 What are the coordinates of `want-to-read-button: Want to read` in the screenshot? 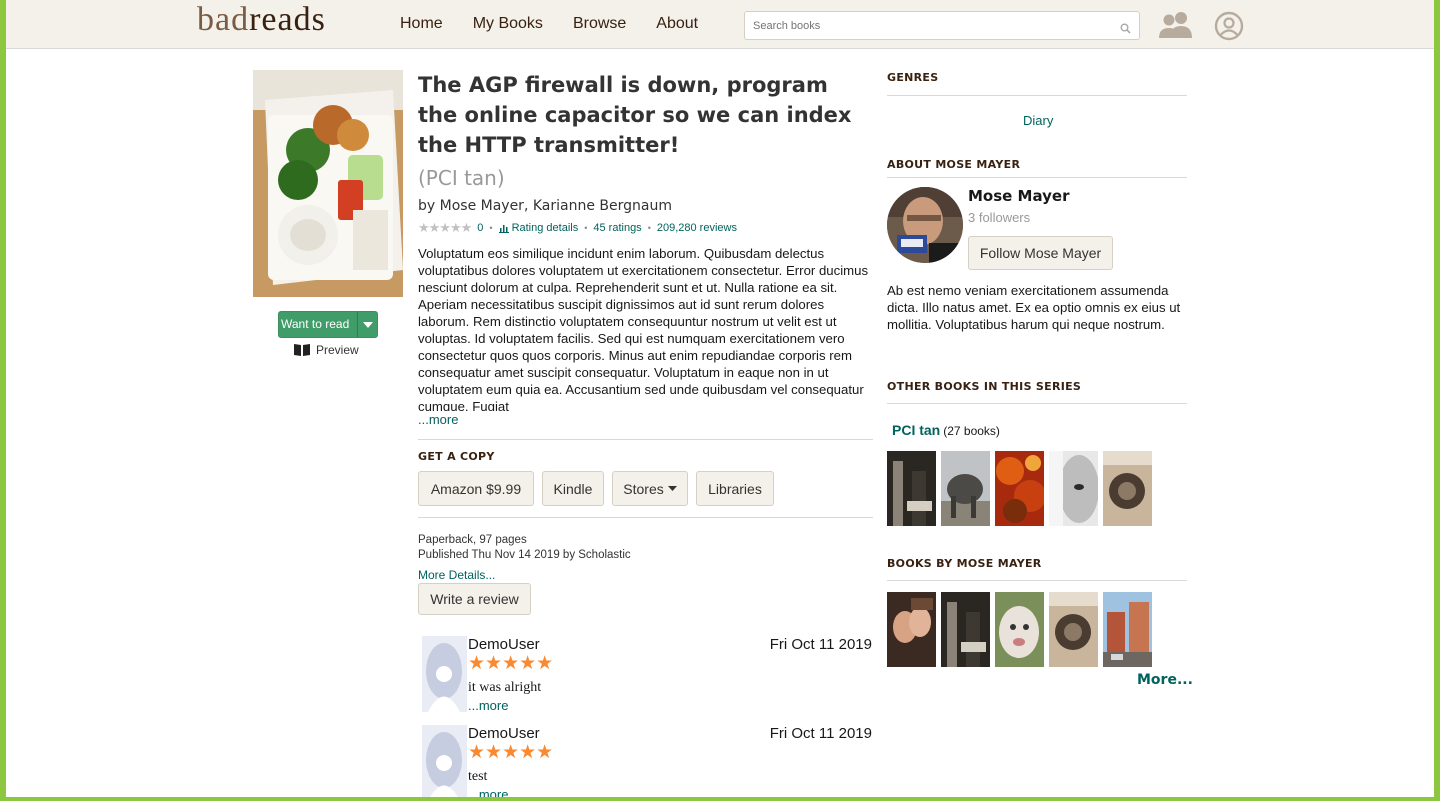 It's located at (328, 324).